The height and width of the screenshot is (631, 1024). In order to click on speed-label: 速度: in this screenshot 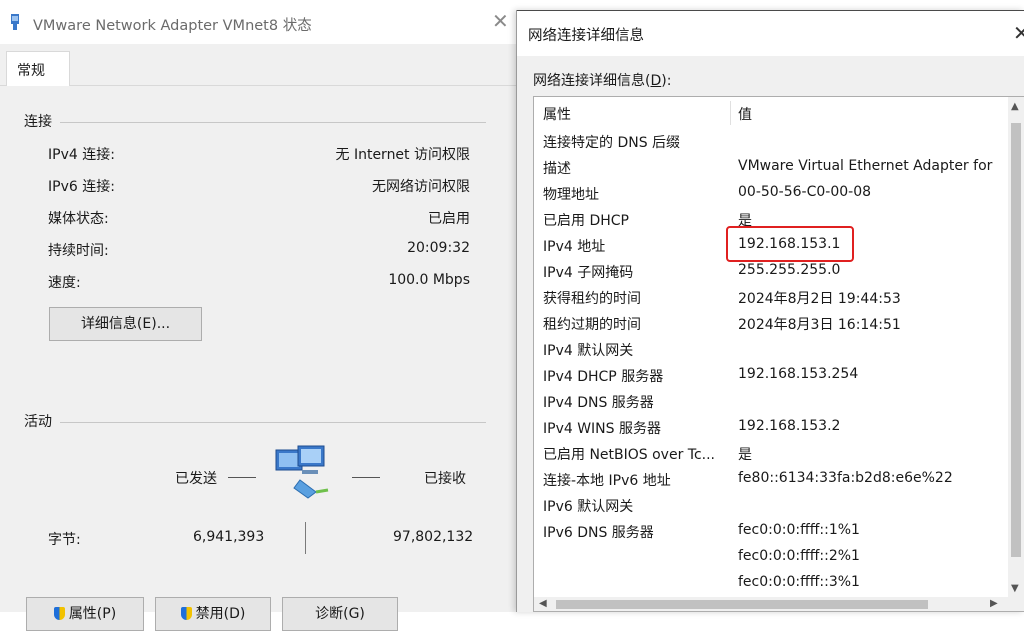, I will do `click(64, 283)`.